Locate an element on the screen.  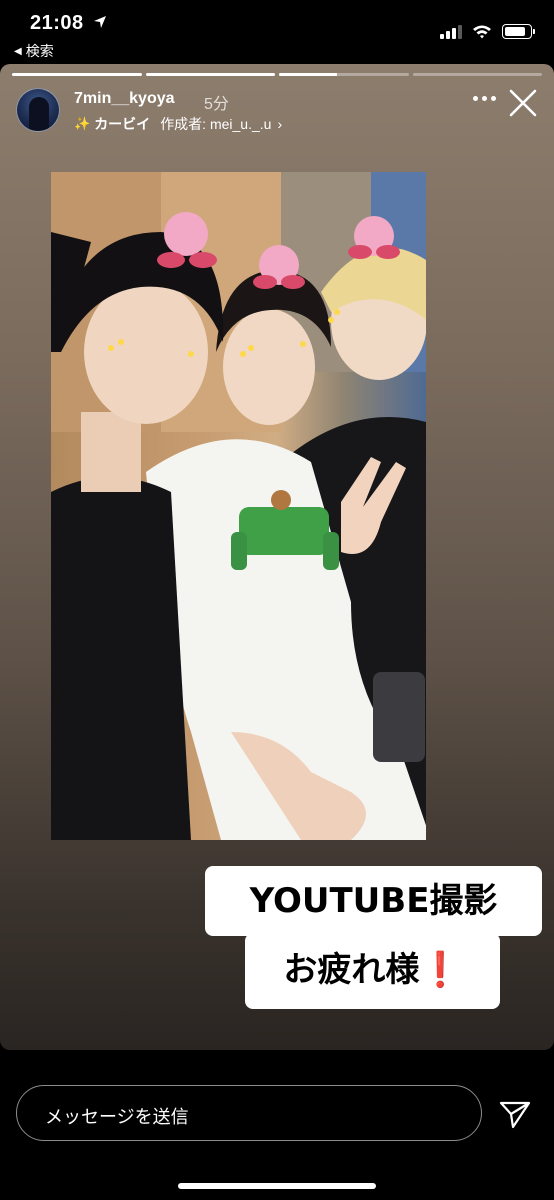
story-time-ago: 5分 is located at coordinates (216, 104).